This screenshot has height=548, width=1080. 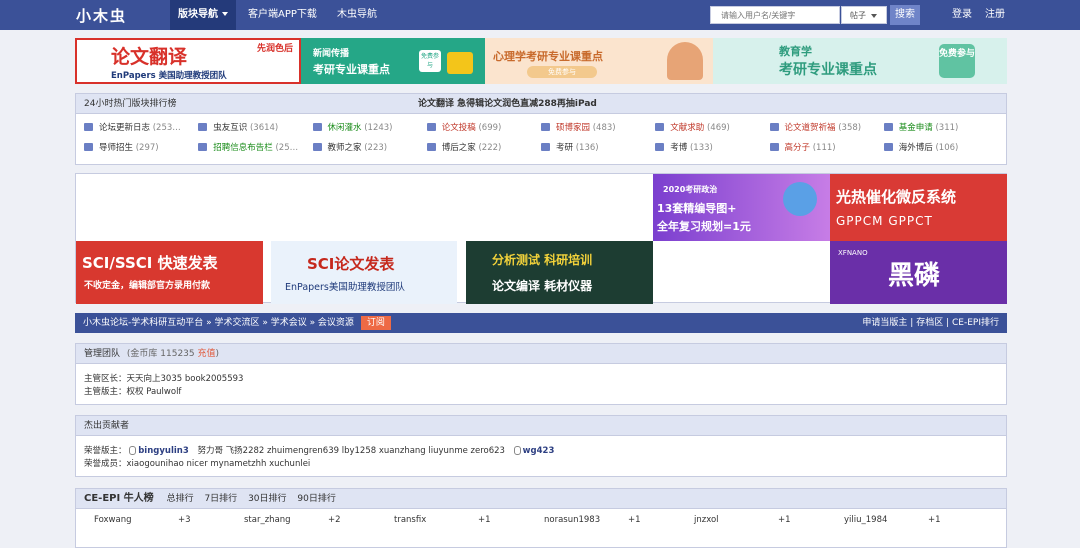 What do you see at coordinates (541, 392) in the screenshot?
I see `moderators: 主管版主：权权 Paulwolf` at bounding box center [541, 392].